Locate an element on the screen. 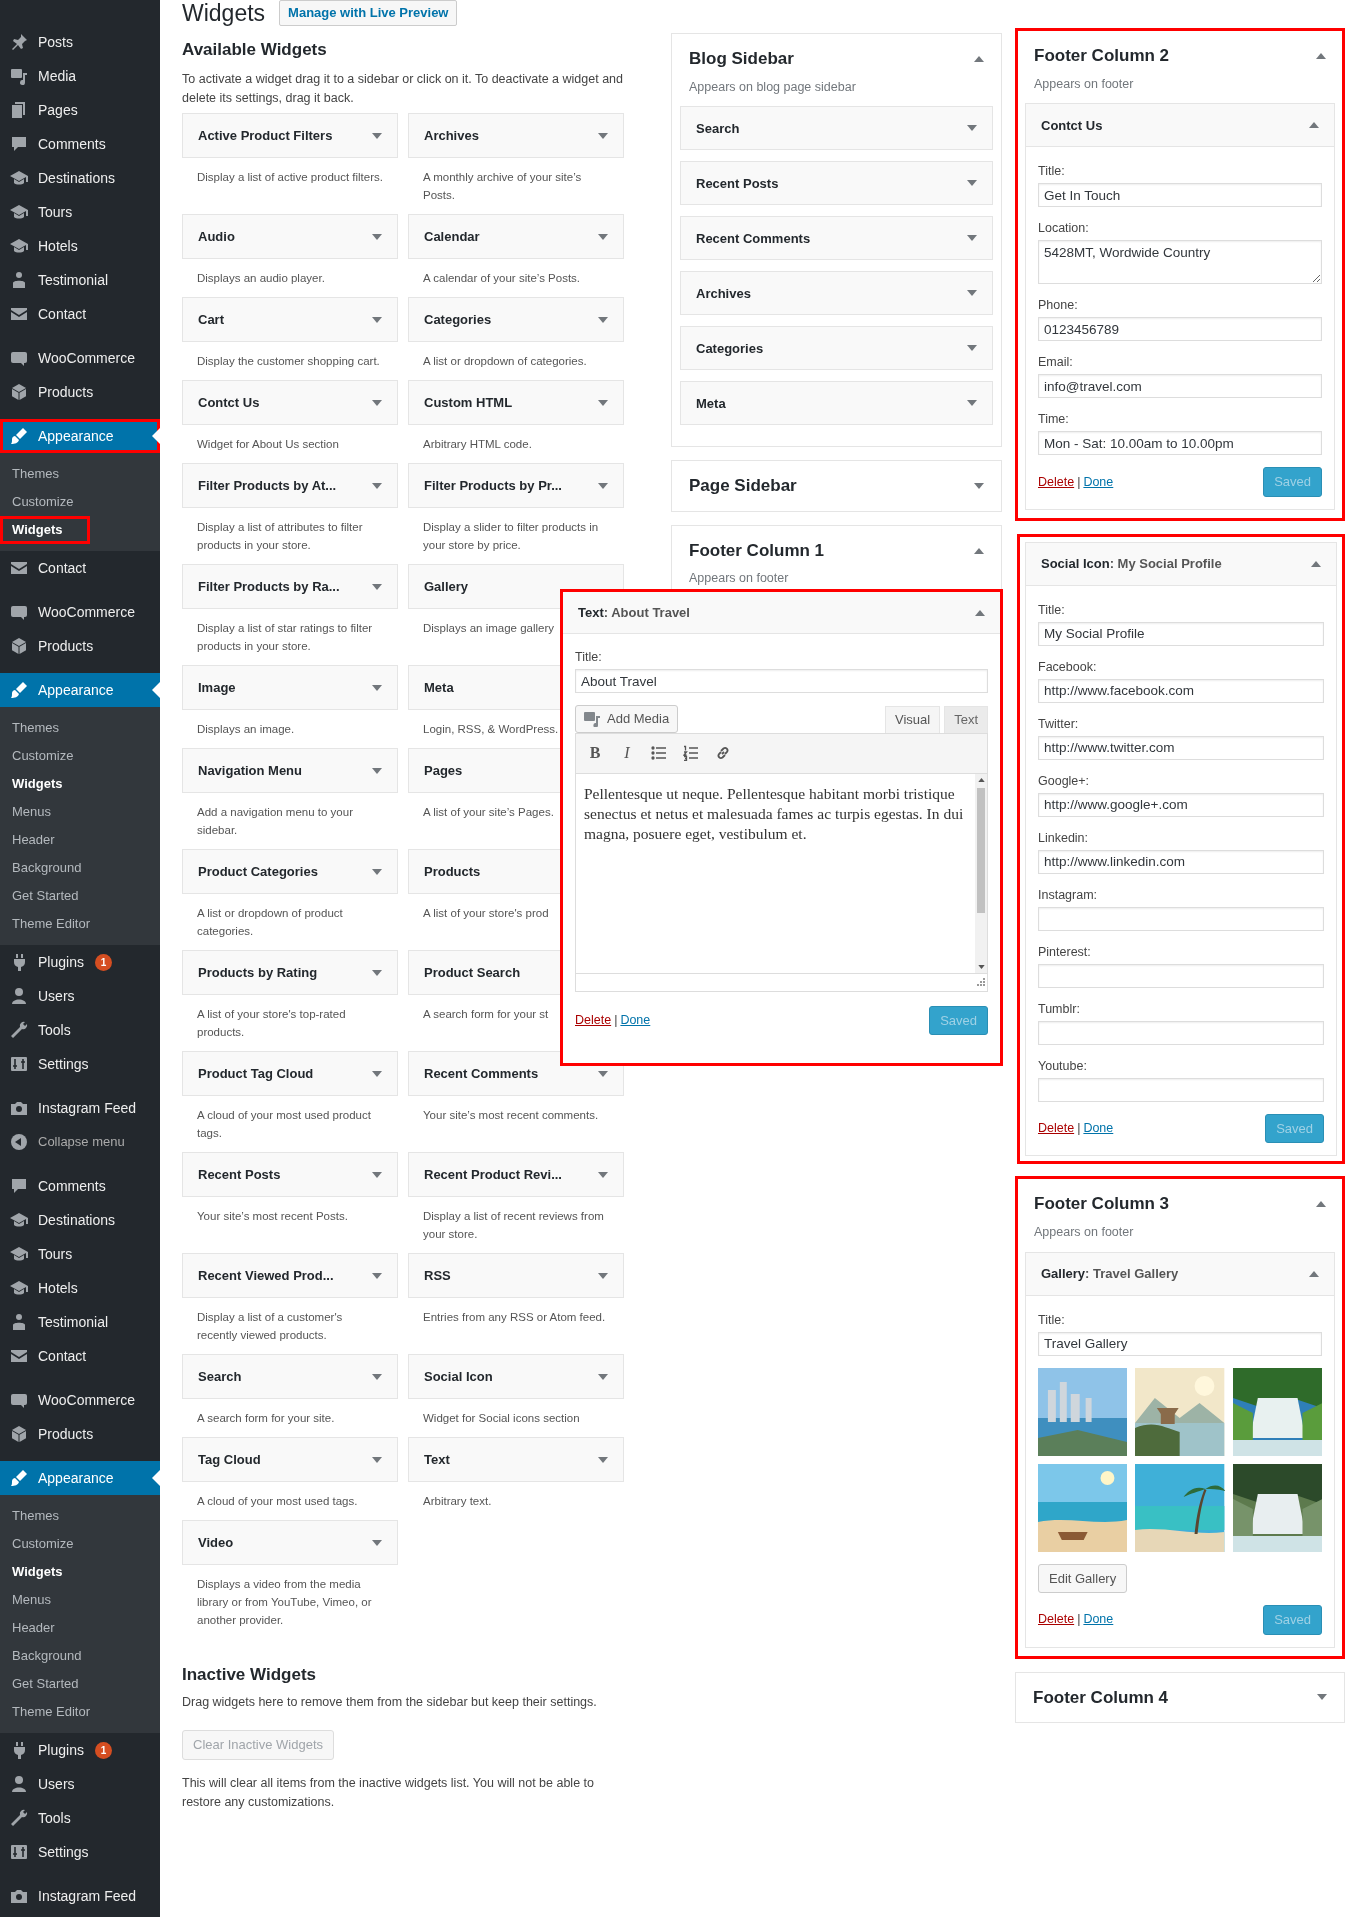 The height and width of the screenshot is (1917, 1360). menu-item: Hotels is located at coordinates (80, 246).